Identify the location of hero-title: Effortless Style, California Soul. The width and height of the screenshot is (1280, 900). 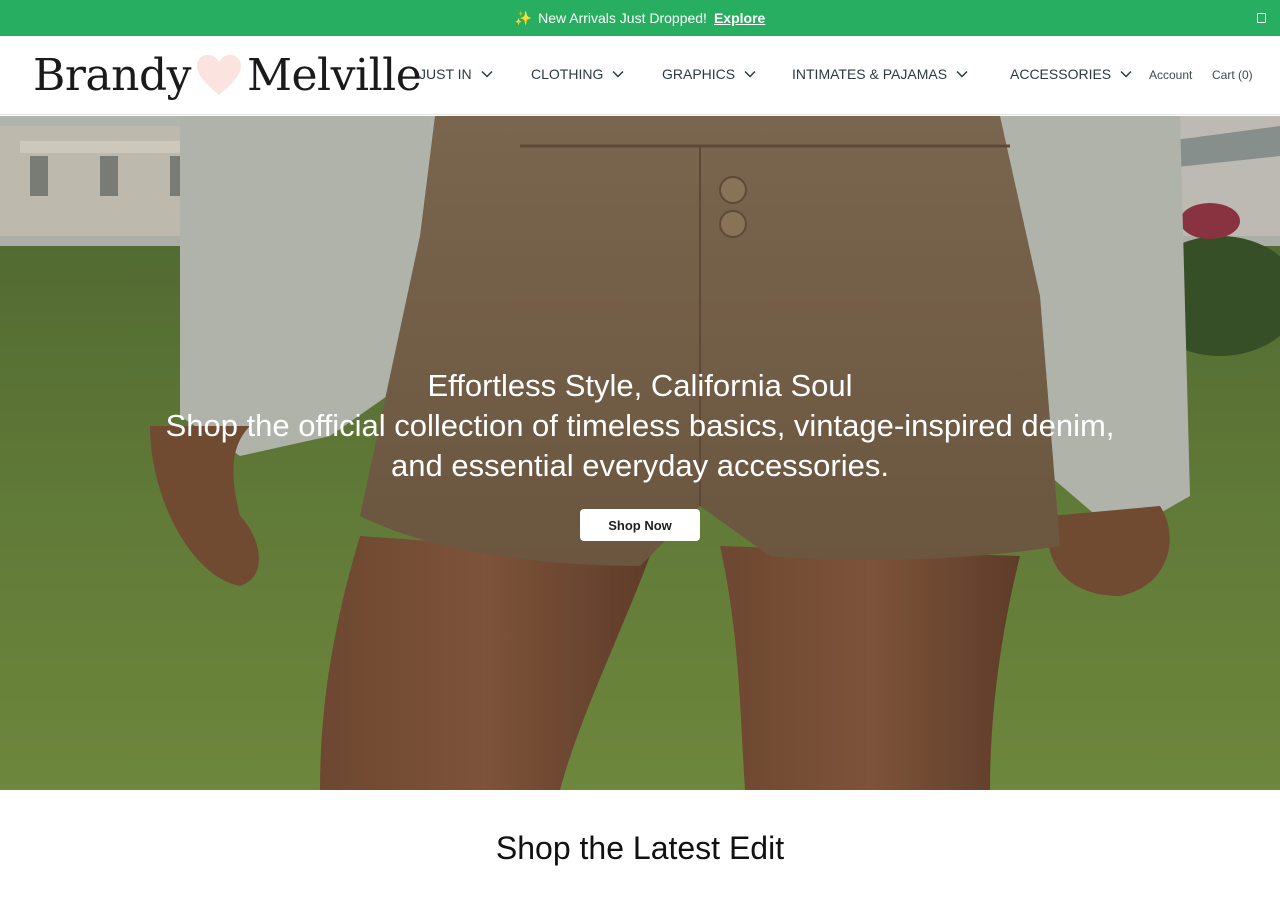
(640, 385).